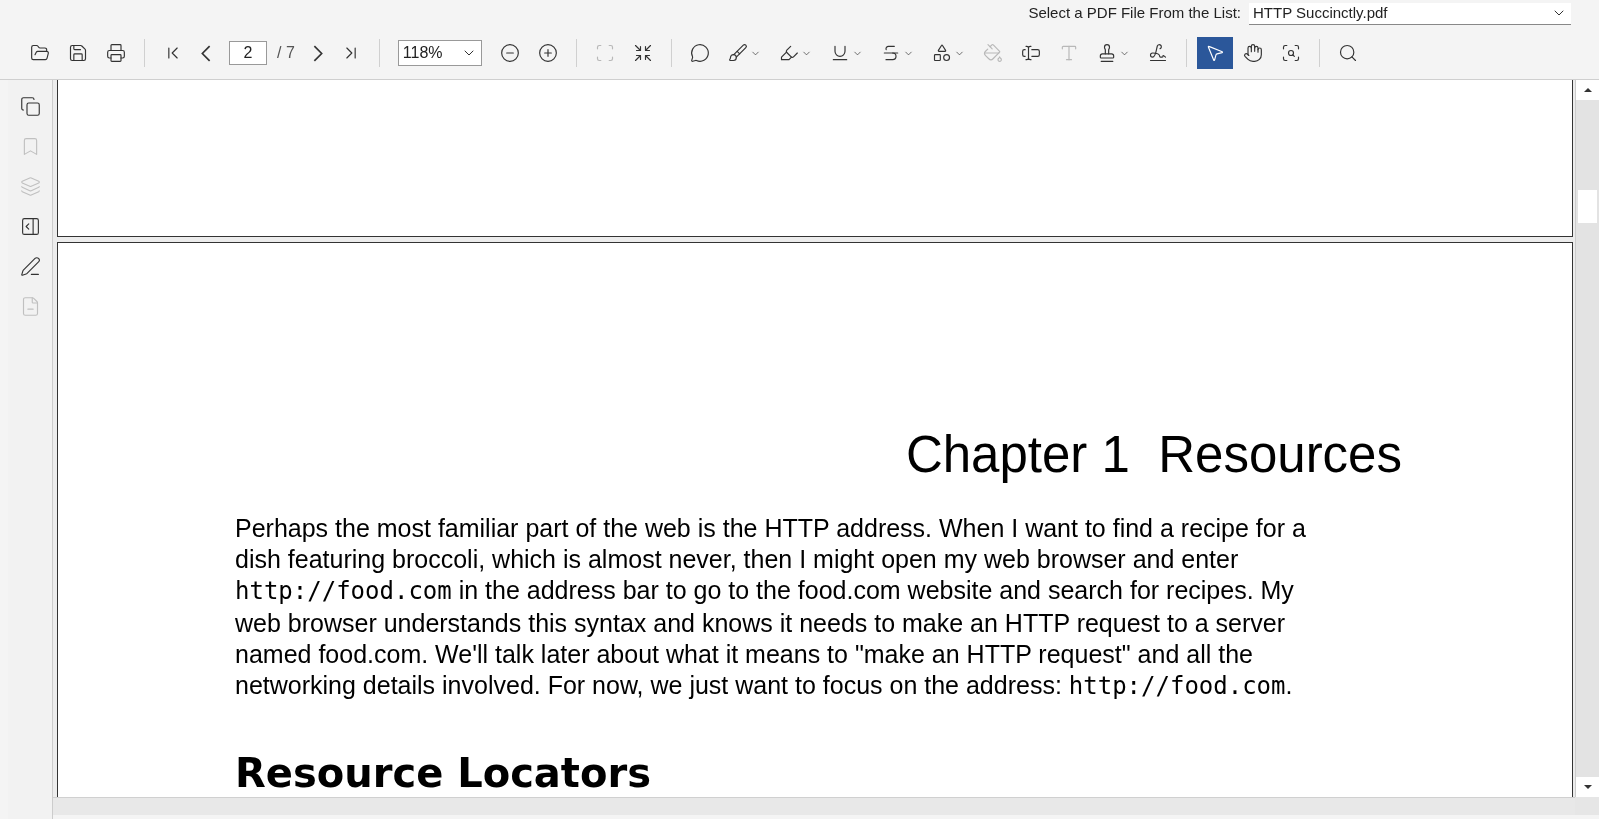 The height and width of the screenshot is (819, 1599). Describe the element at coordinates (206, 53) in the screenshot. I see `previous-page-icon` at that location.